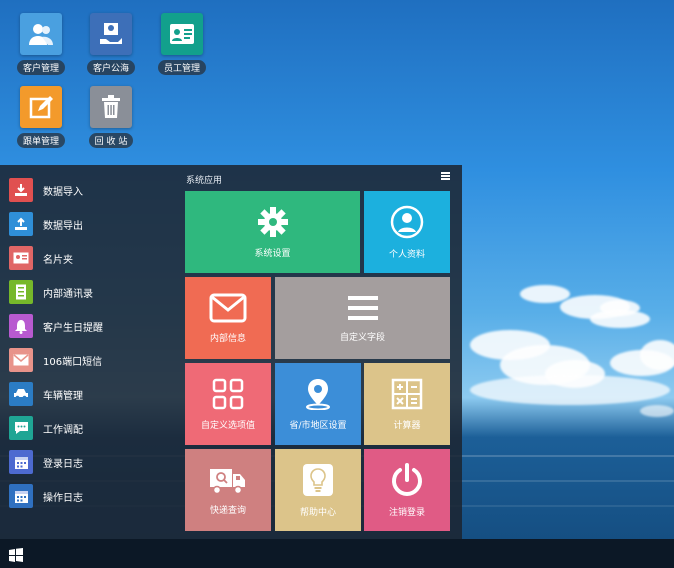 The width and height of the screenshot is (674, 568). I want to click on desktop-icon-recycle-bin: 回 收 站, so click(111, 117).